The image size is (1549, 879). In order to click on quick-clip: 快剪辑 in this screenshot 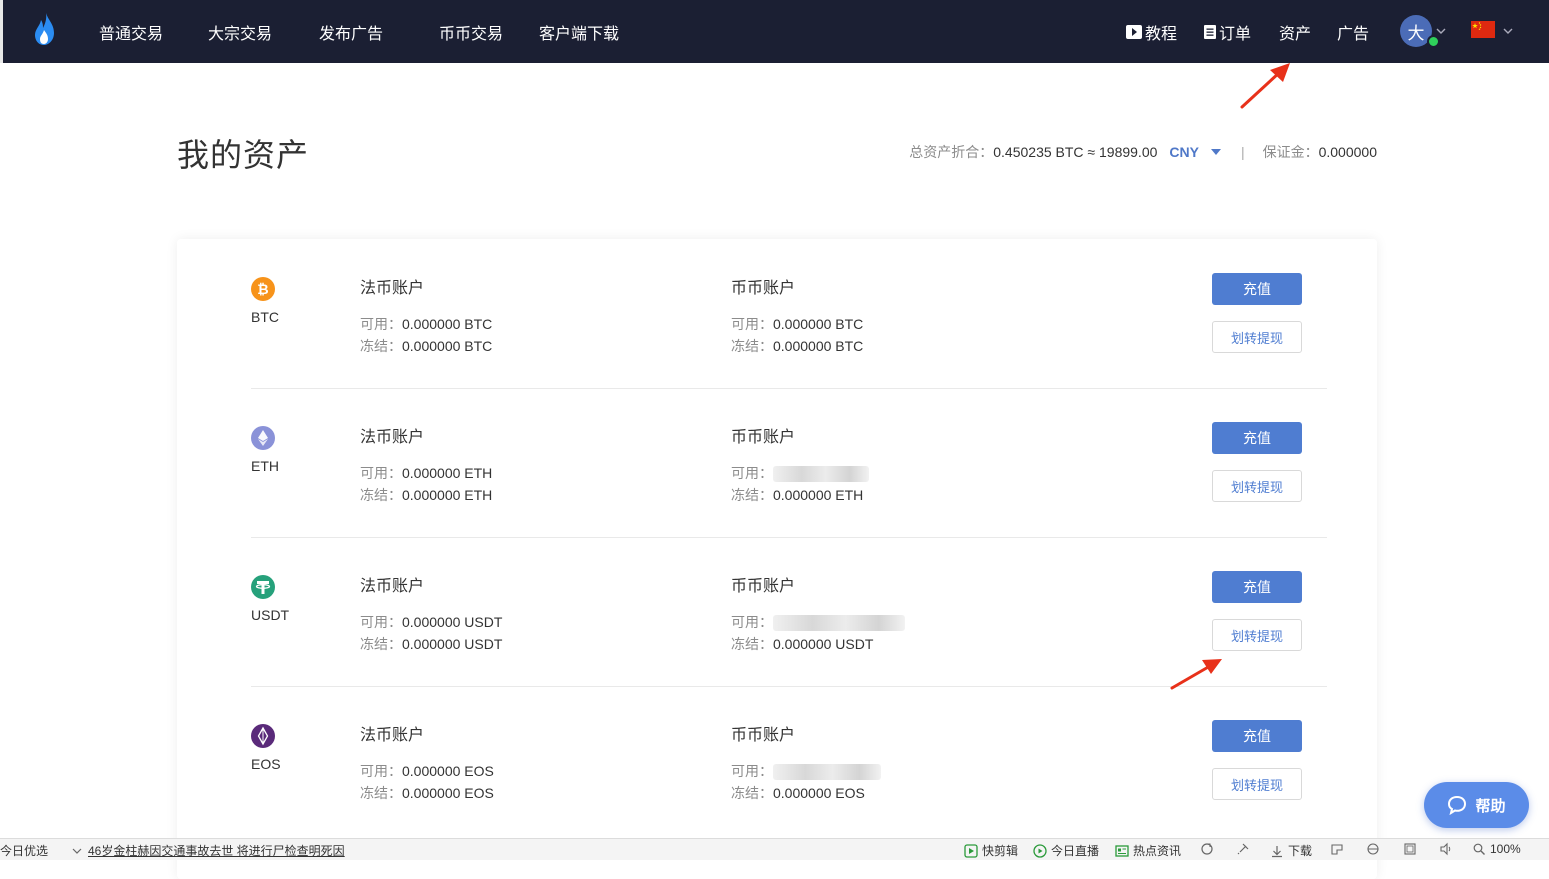, I will do `click(991, 850)`.